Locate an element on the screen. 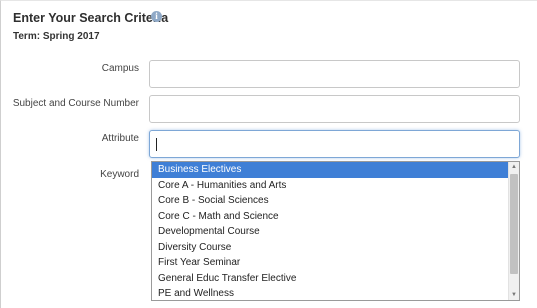 The height and width of the screenshot is (308, 537). attribute-label: Attribute is located at coordinates (120, 138).